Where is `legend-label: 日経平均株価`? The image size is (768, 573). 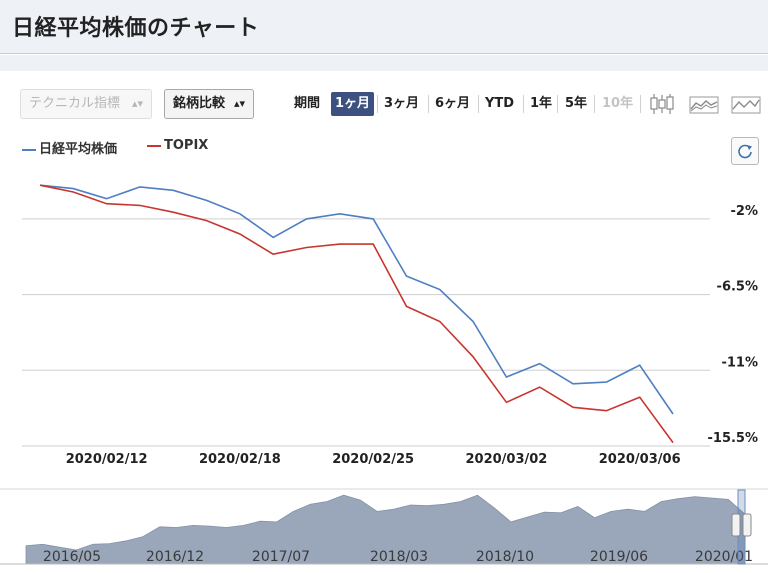 legend-label: 日経平均株価 is located at coordinates (78, 149).